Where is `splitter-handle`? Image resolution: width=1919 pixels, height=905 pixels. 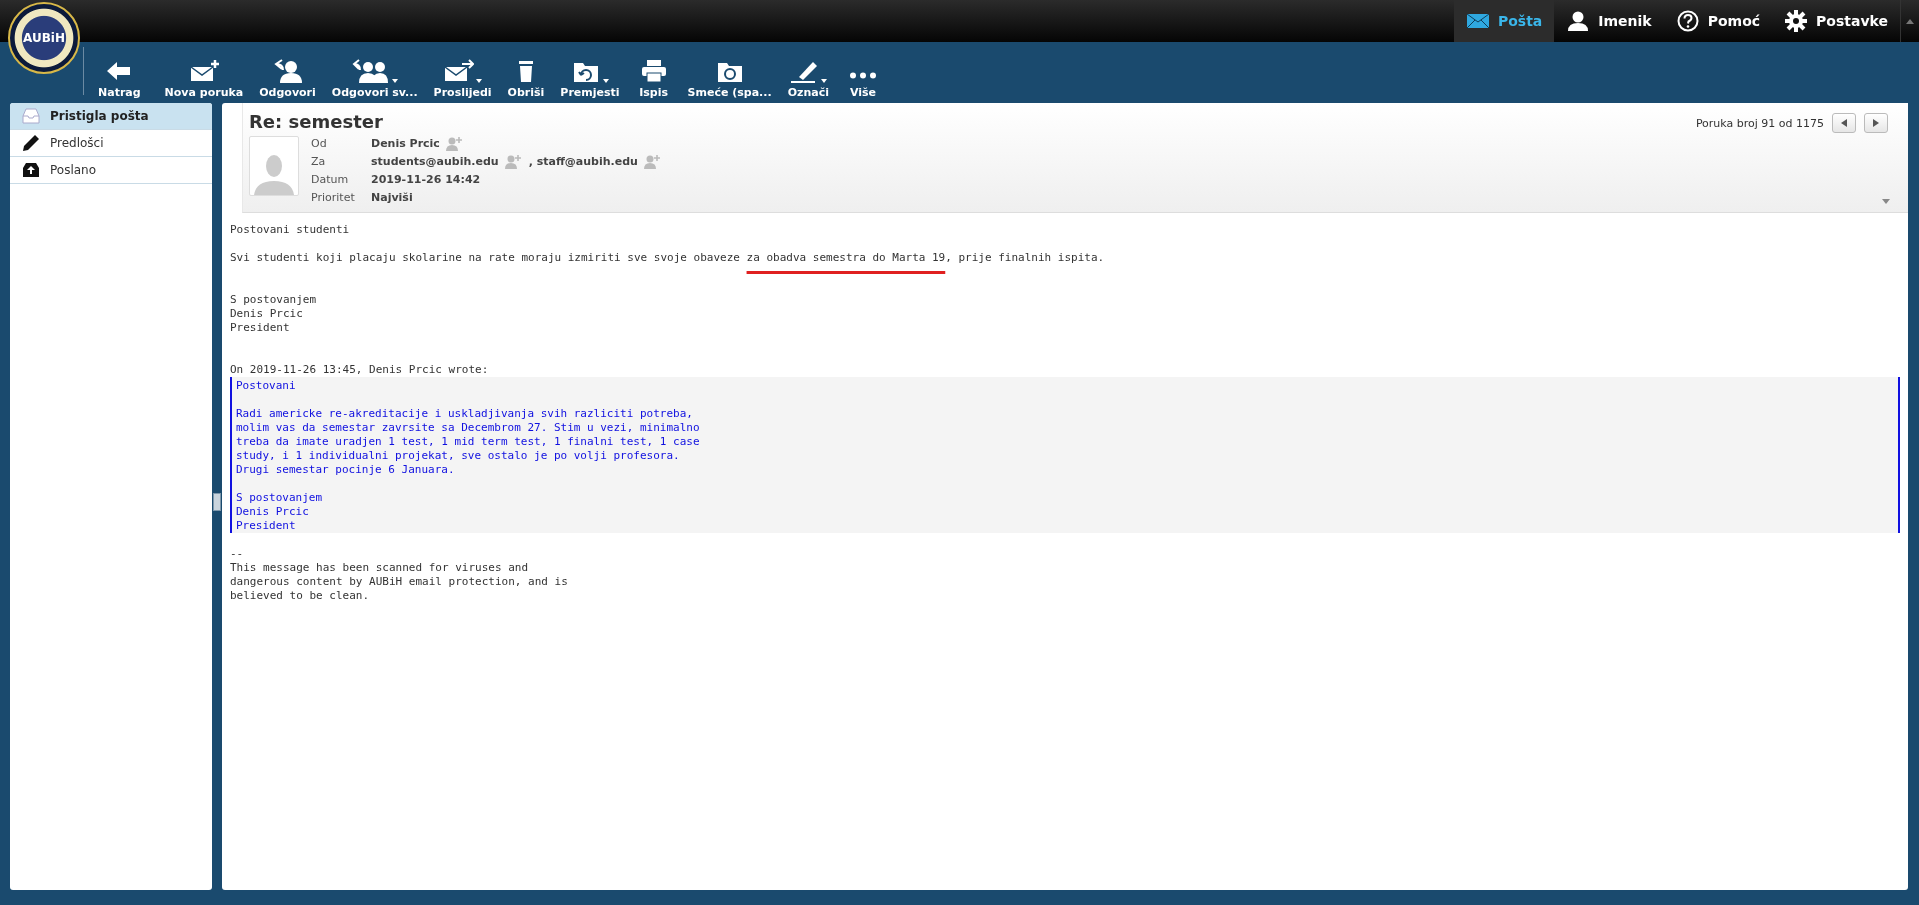 splitter-handle is located at coordinates (217, 502).